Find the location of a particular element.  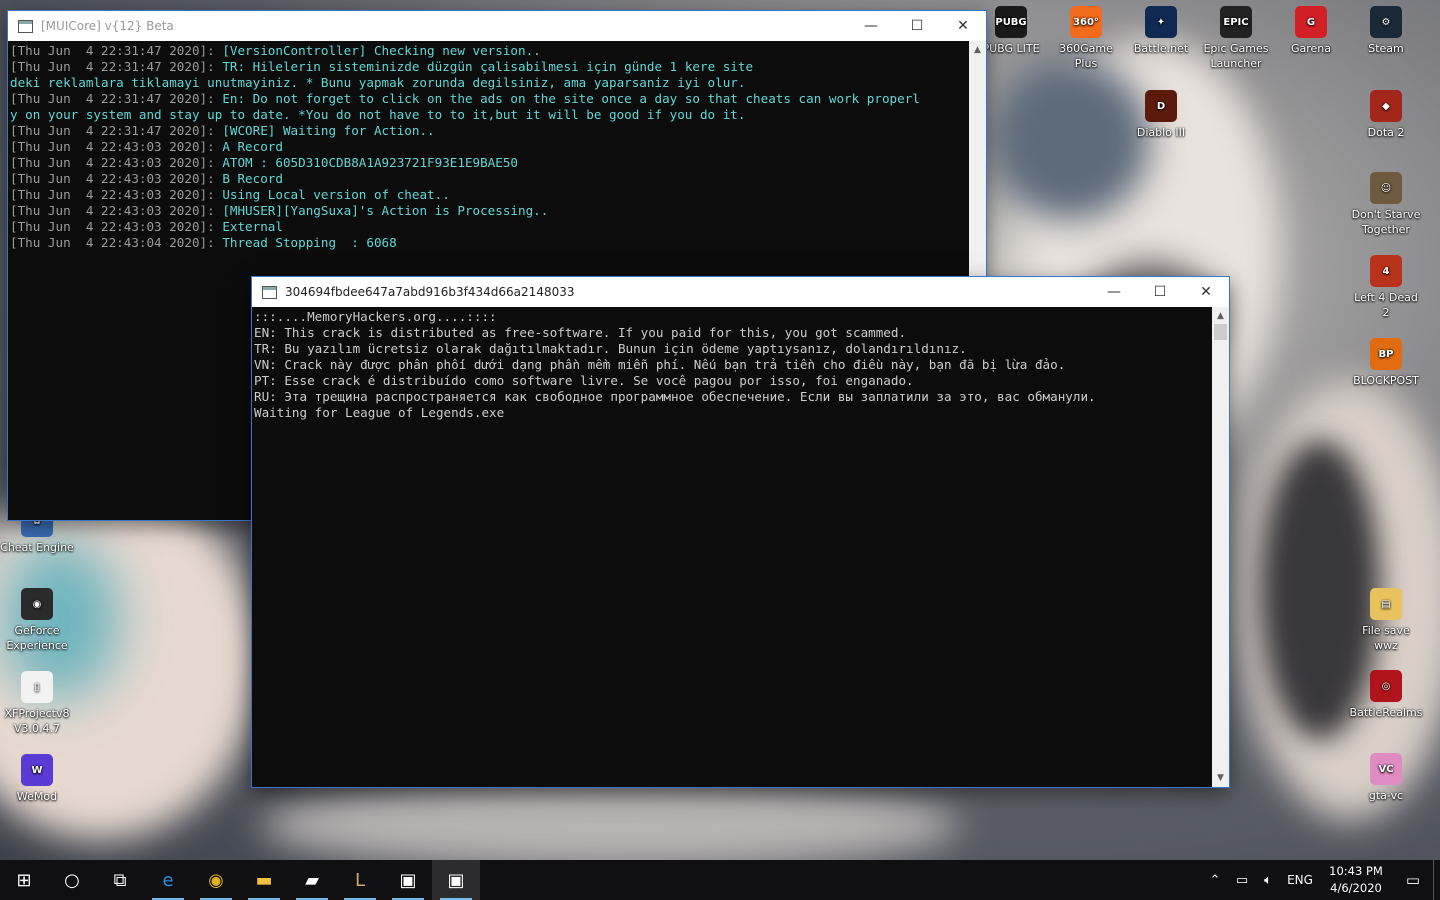

shortcut-label: WeMod is located at coordinates (37, 796).